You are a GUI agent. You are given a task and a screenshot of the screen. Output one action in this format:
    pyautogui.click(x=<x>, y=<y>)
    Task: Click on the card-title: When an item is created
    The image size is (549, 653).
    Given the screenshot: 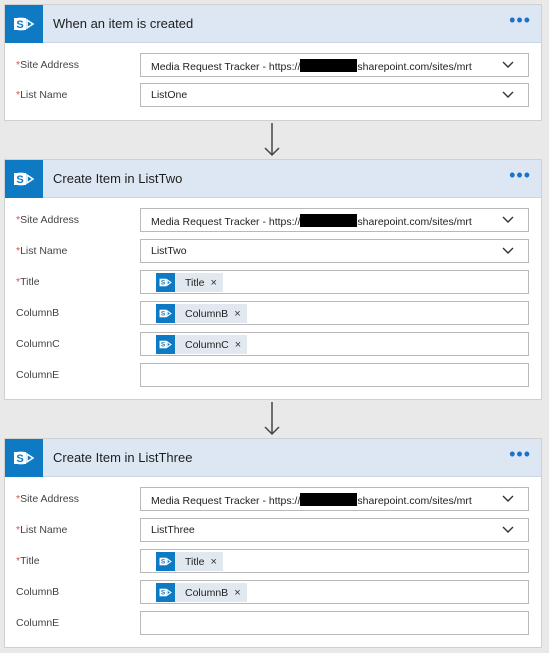 What is the action you would take?
    pyautogui.click(x=123, y=23)
    